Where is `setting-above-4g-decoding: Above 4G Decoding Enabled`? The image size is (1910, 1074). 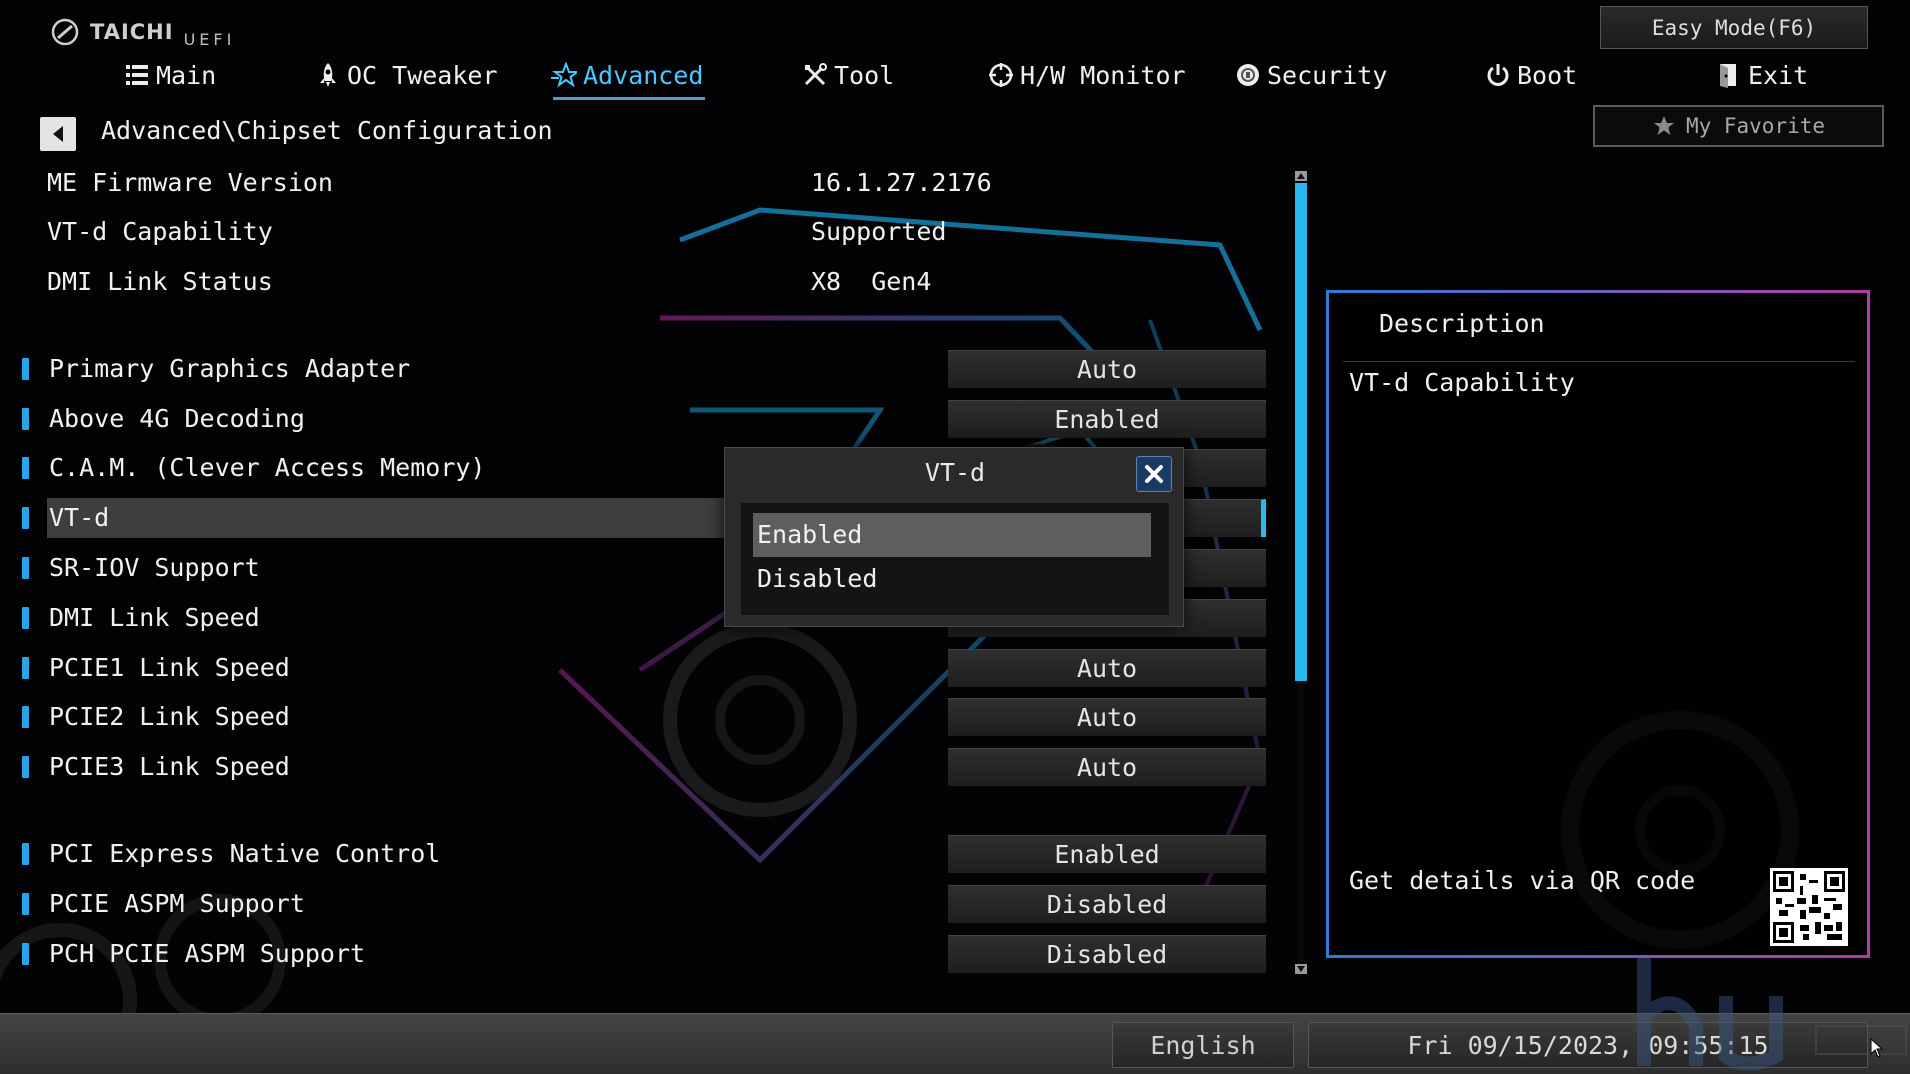
setting-above-4g-decoding: Above 4G Decoding Enabled is located at coordinates (640, 419).